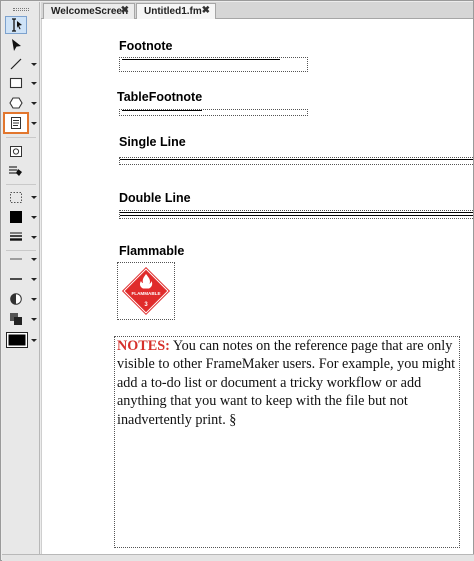  What do you see at coordinates (155, 198) in the screenshot?
I see `heading-double-line: Double Line` at bounding box center [155, 198].